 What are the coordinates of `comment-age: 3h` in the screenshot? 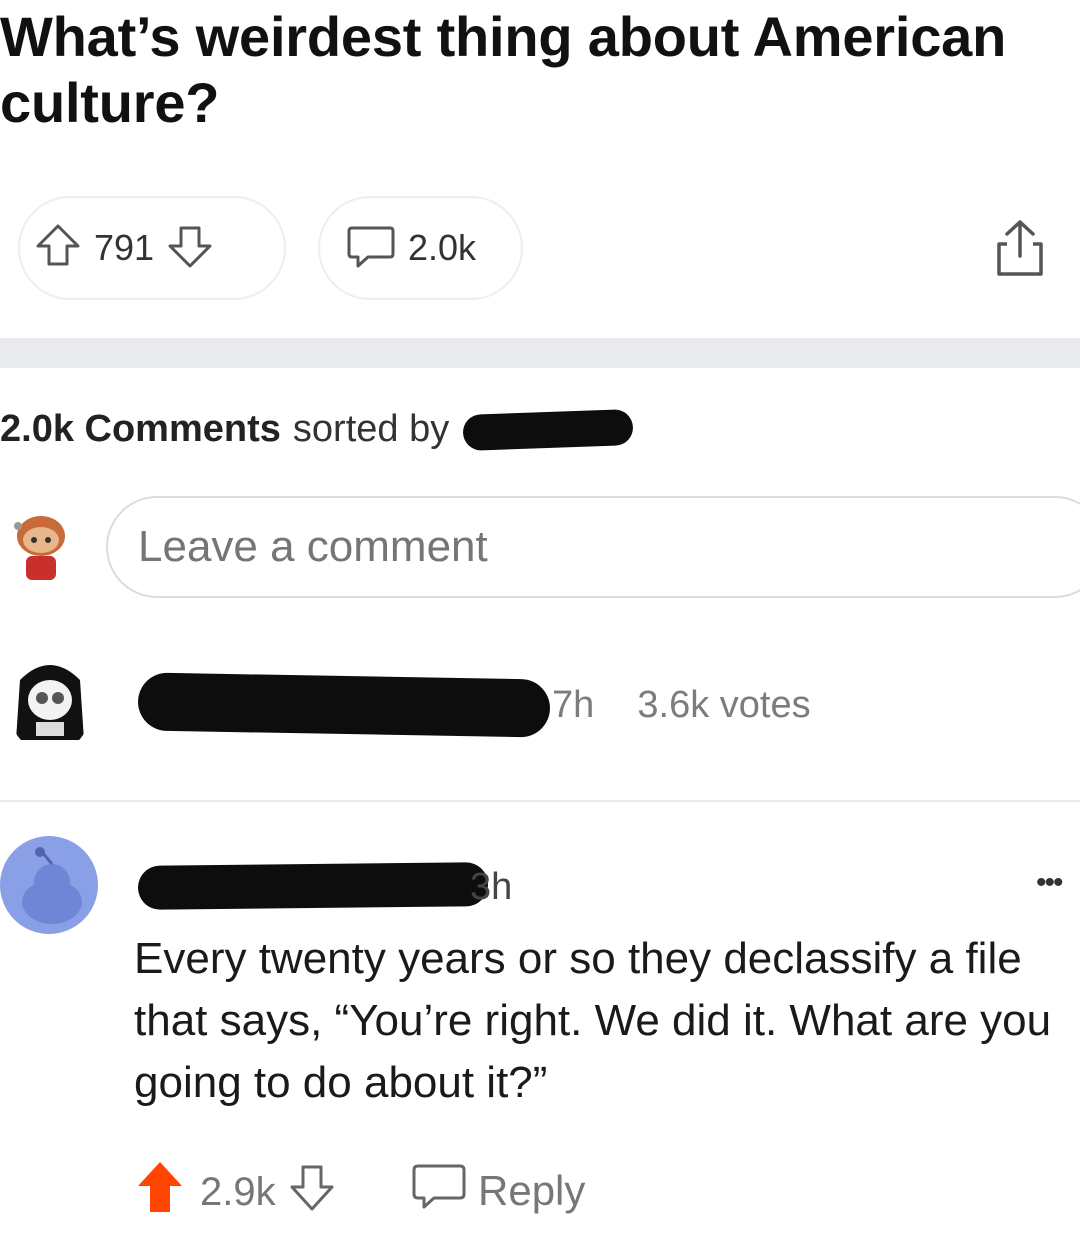 It's located at (491, 887).